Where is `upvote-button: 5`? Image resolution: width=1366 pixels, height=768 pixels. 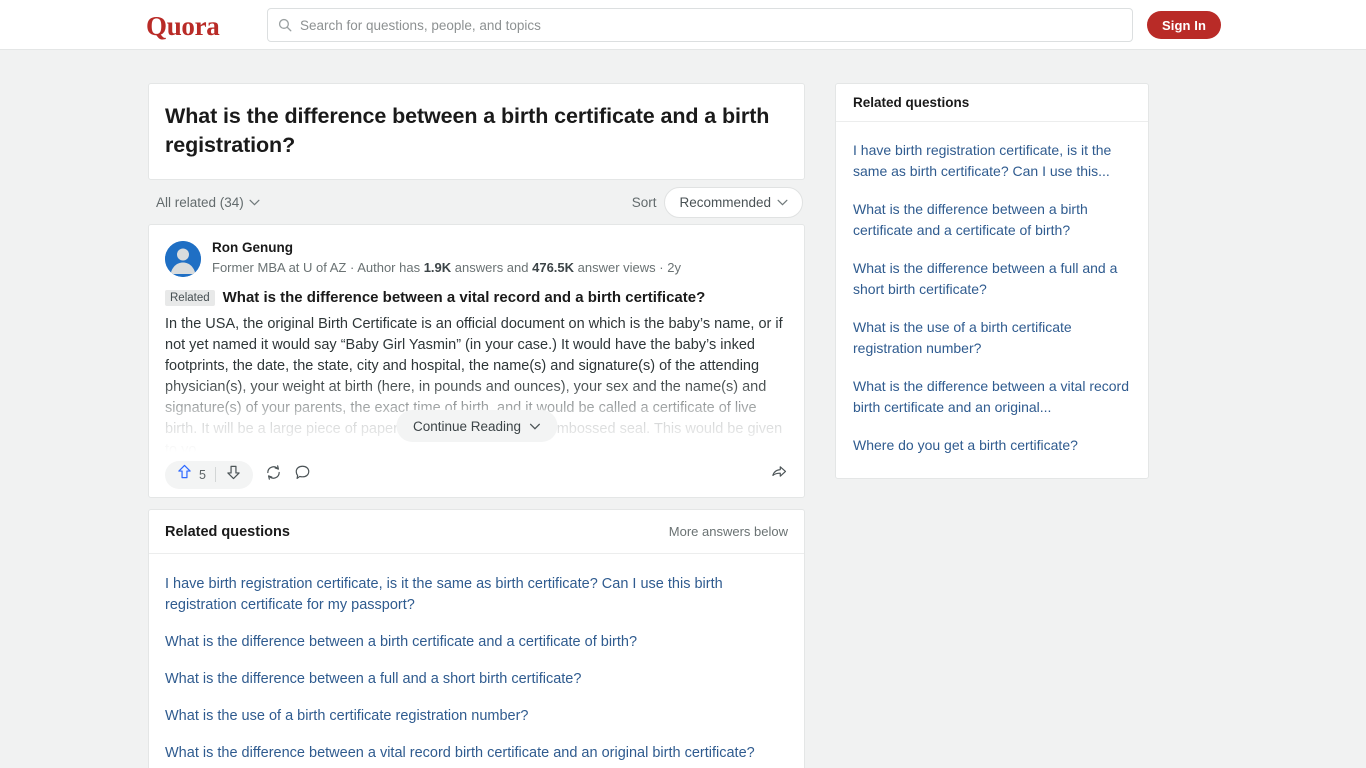 upvote-button: 5 is located at coordinates (191, 475).